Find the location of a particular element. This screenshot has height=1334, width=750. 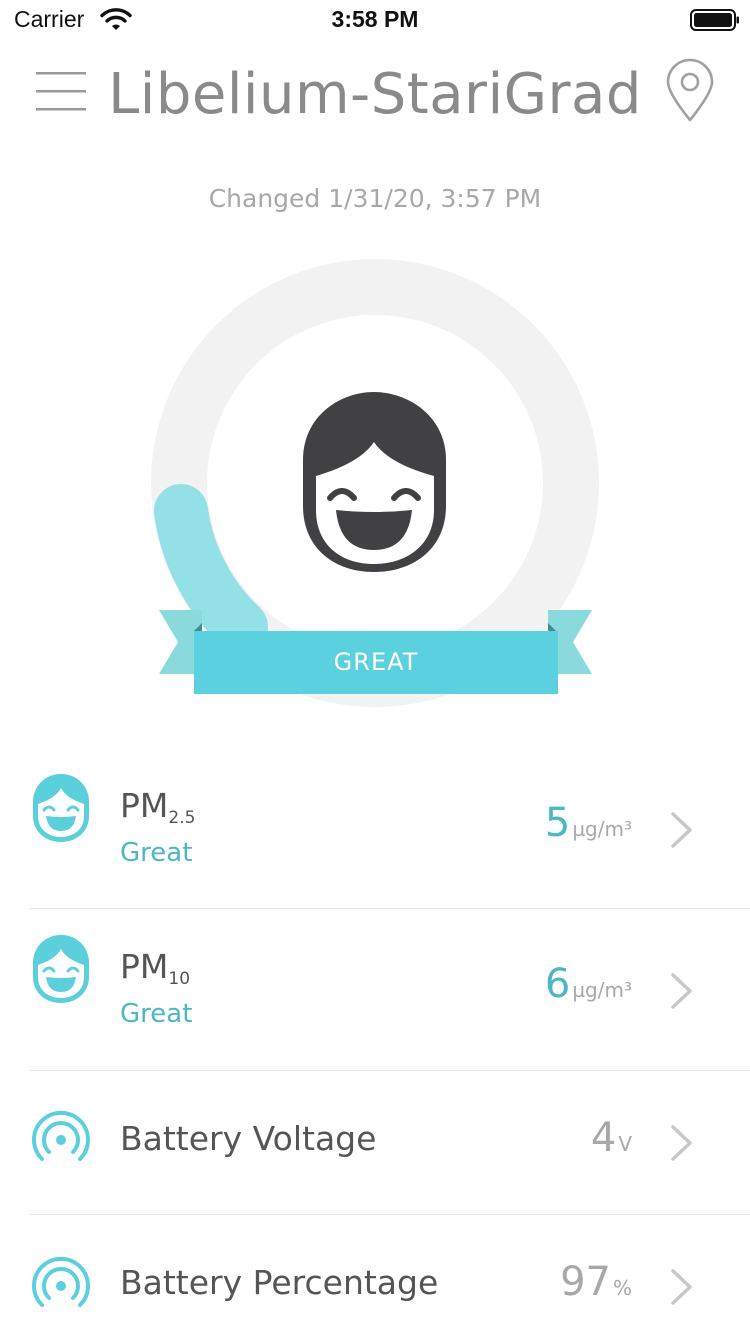

reading-value: 6 µg/m³ is located at coordinates (588, 984).